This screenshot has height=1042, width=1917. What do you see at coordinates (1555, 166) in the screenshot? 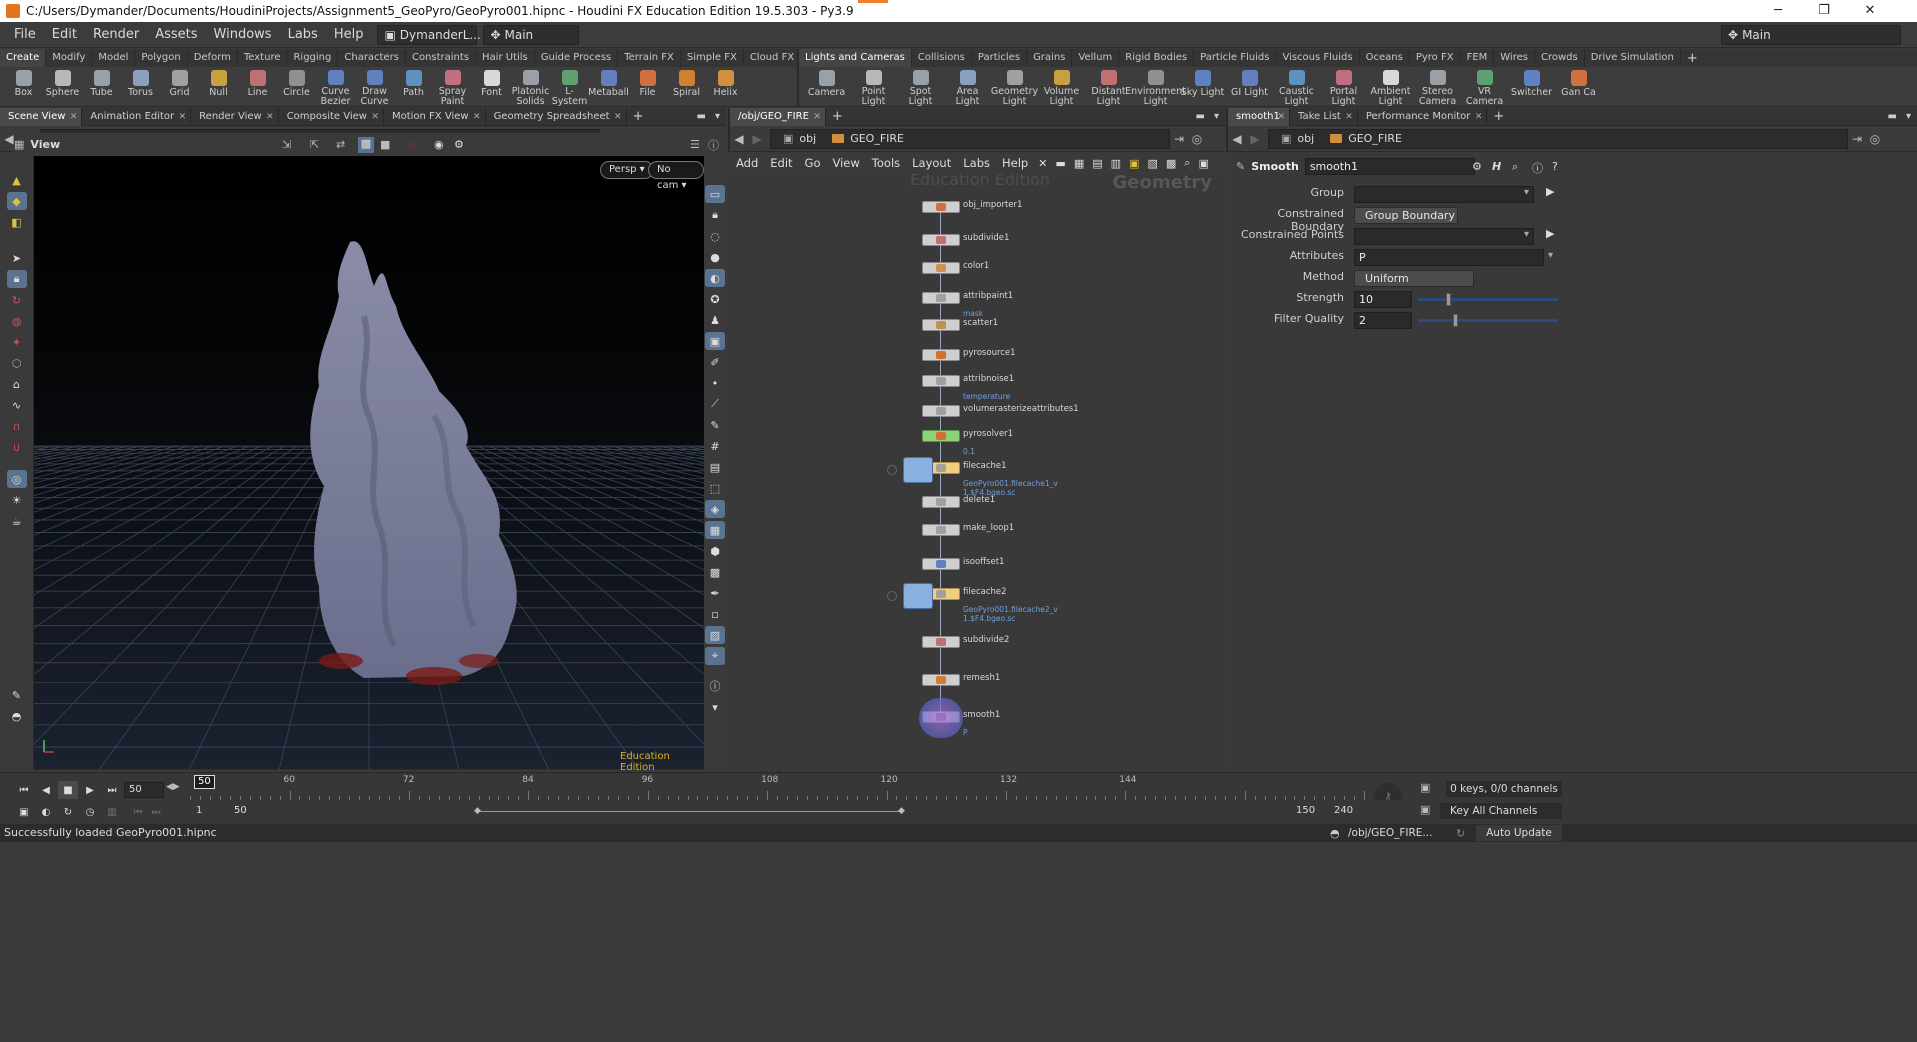
I see `help-icon: ?` at bounding box center [1555, 166].